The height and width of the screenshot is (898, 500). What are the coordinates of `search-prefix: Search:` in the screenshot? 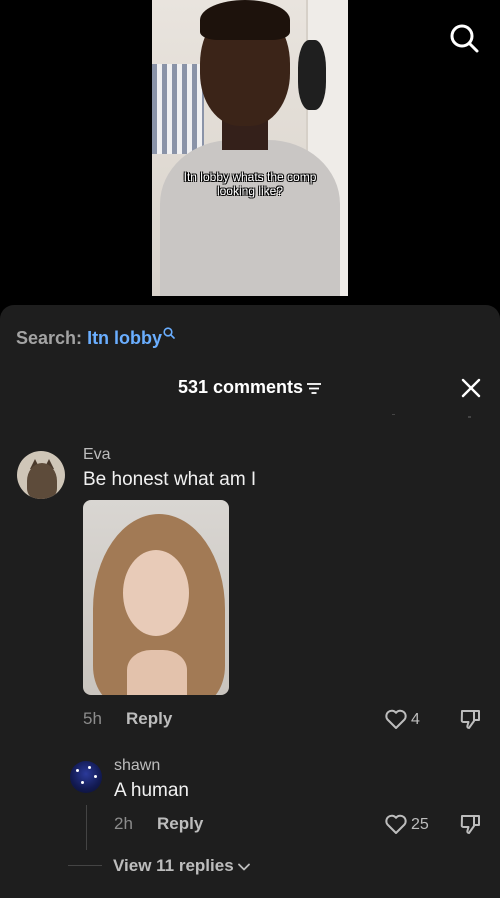 It's located at (49, 338).